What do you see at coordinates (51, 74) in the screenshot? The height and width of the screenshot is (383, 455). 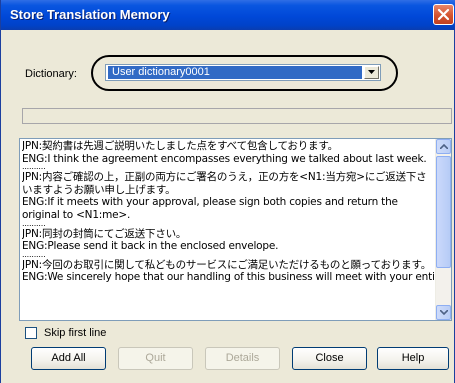 I see `dictionary-label: Dictionary:` at bounding box center [51, 74].